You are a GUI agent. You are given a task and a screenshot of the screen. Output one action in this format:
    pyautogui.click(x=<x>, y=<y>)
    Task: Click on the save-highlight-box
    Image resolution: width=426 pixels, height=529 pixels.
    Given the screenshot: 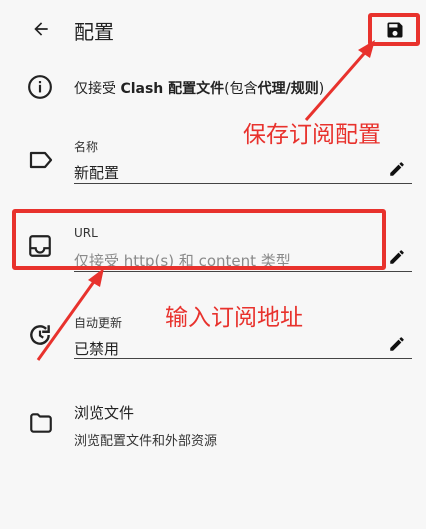 What is the action you would take?
    pyautogui.click(x=394, y=29)
    